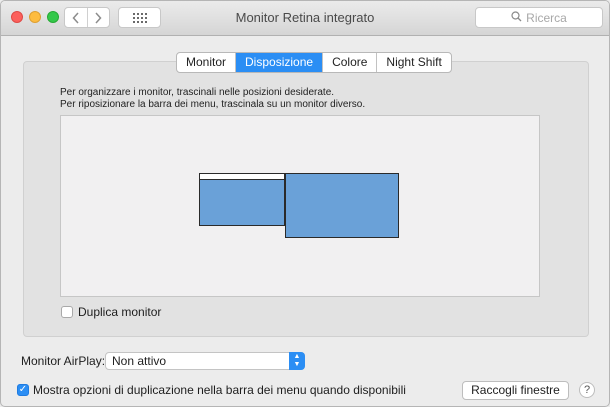  Describe the element at coordinates (342, 205) in the screenshot. I see `secondary-display` at that location.